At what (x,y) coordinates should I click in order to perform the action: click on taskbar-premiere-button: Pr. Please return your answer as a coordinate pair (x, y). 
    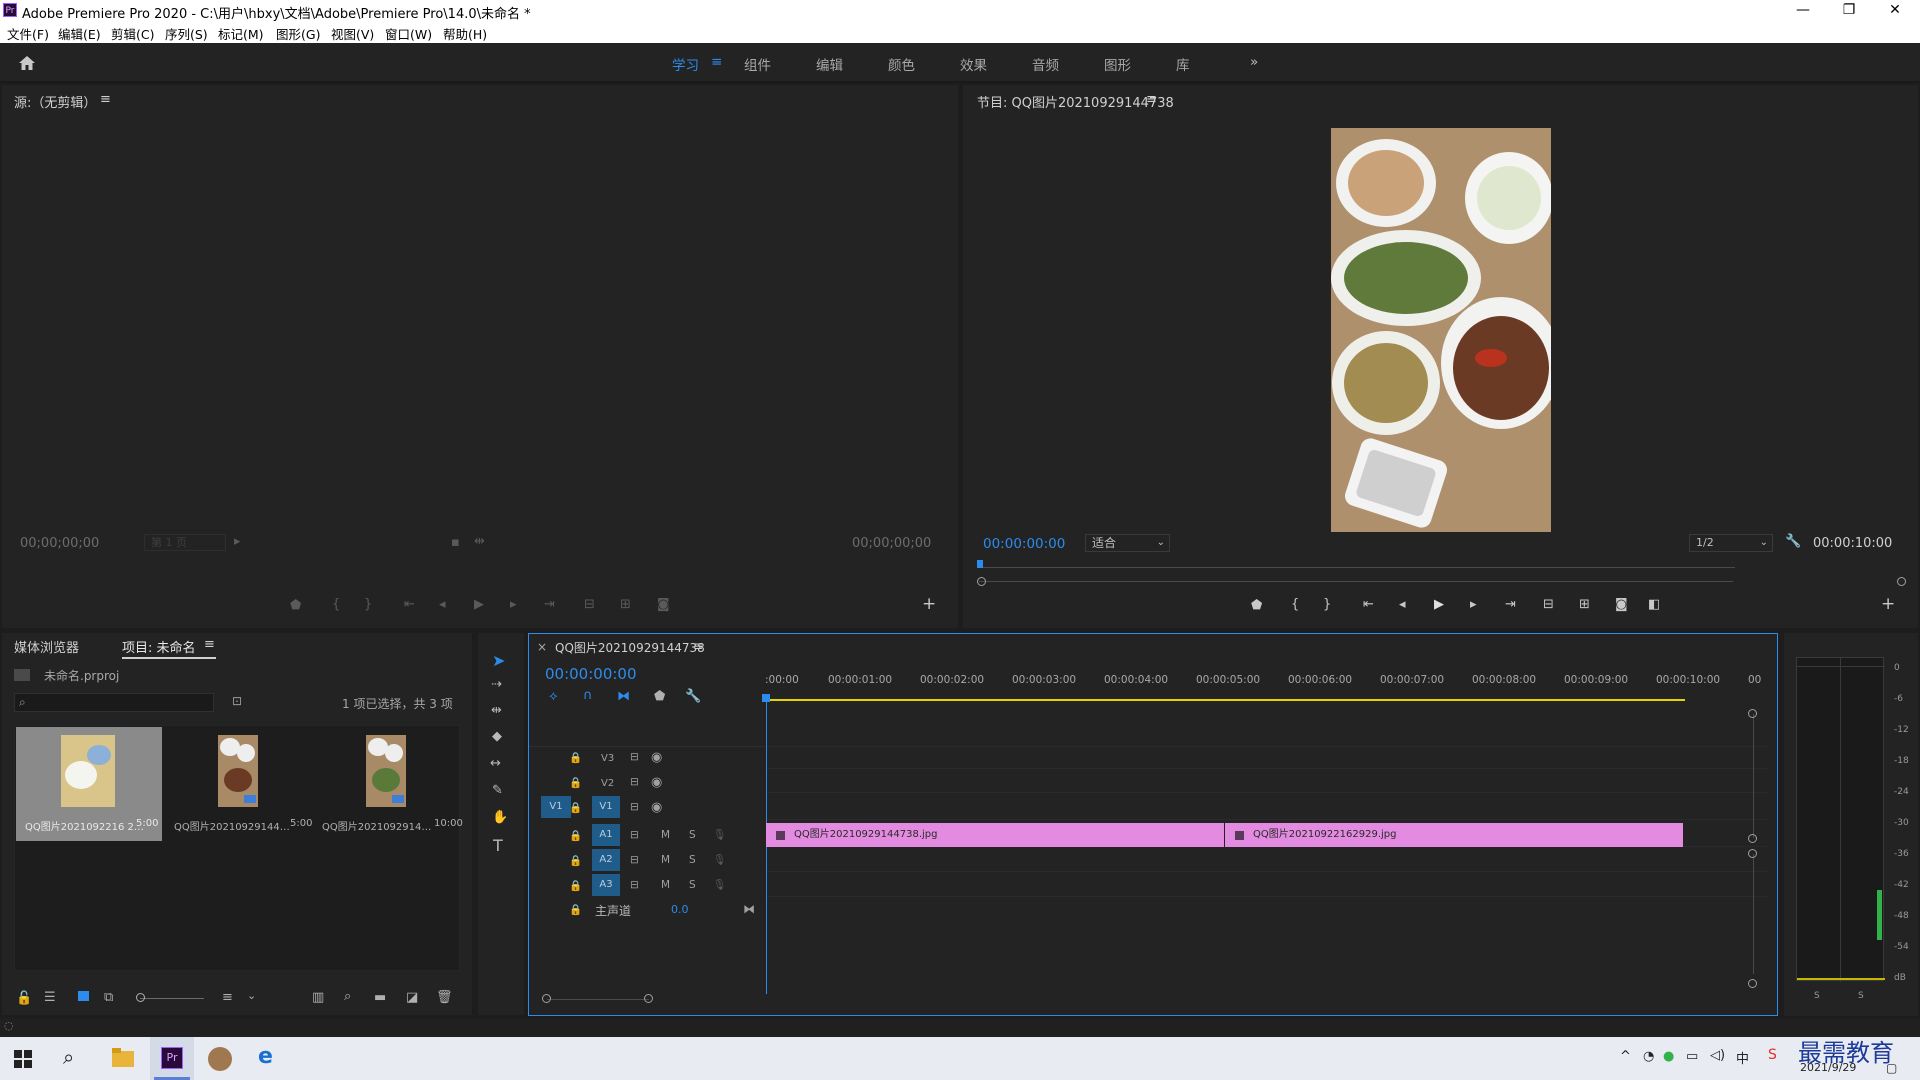
    Looking at the image, I should click on (172, 1058).